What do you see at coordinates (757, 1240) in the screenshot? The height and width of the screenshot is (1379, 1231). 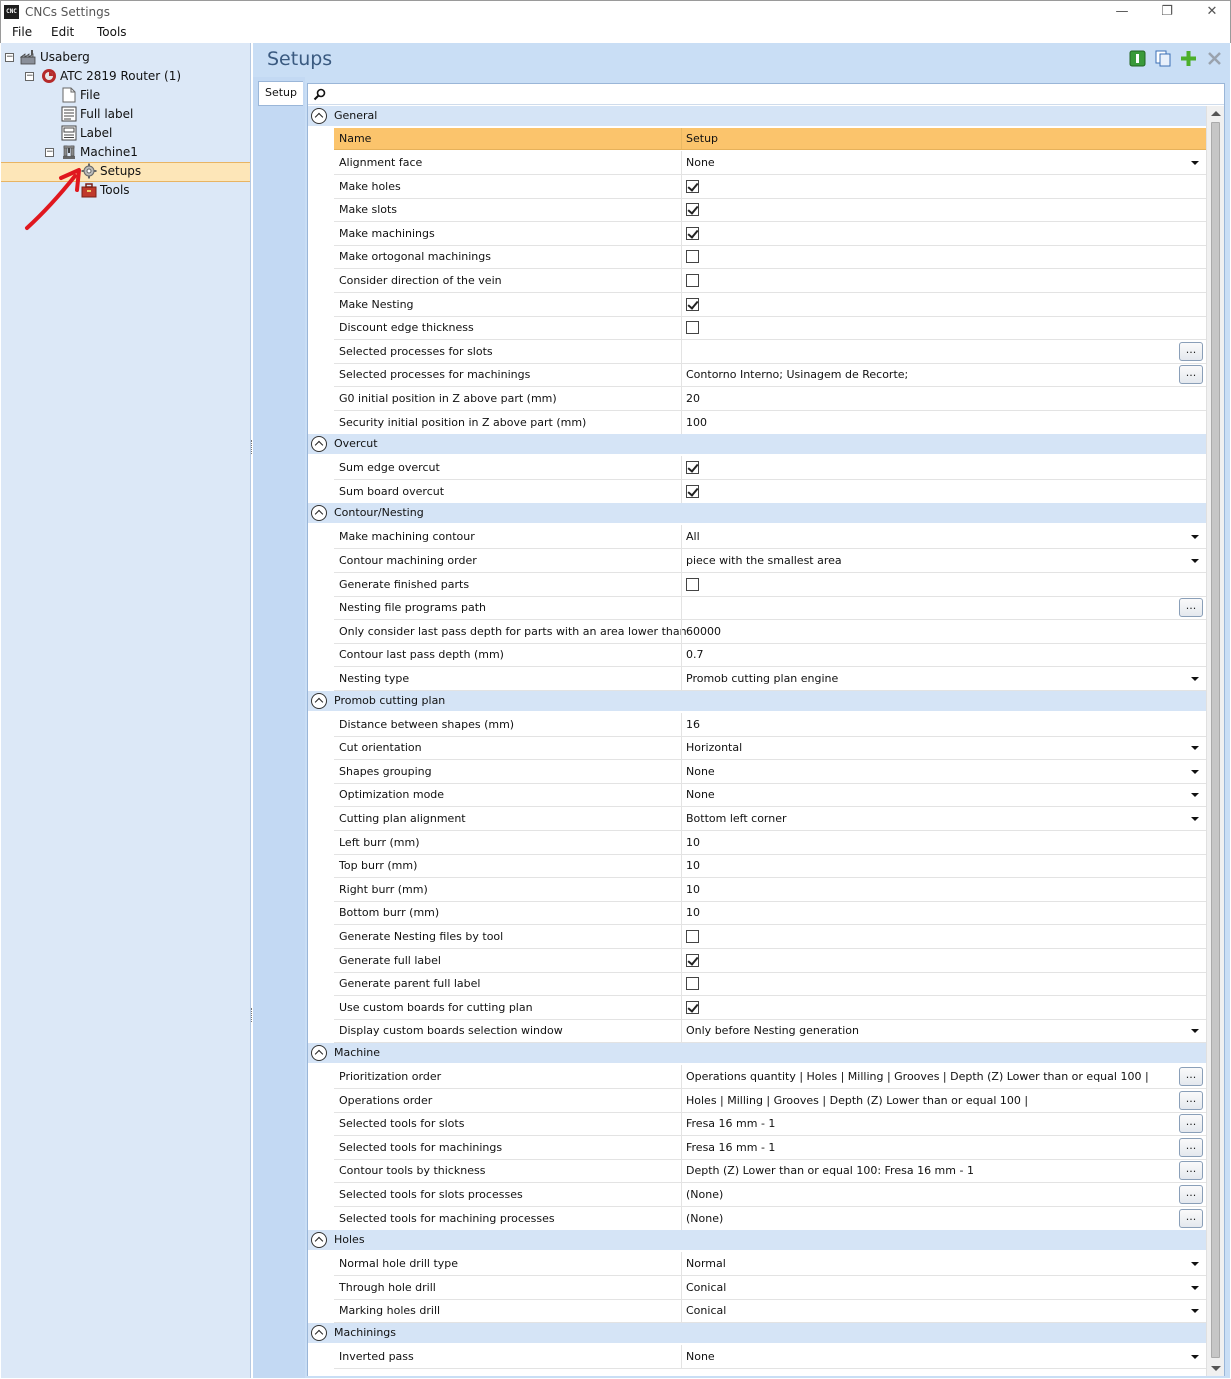 I see `category-holes: Holes` at bounding box center [757, 1240].